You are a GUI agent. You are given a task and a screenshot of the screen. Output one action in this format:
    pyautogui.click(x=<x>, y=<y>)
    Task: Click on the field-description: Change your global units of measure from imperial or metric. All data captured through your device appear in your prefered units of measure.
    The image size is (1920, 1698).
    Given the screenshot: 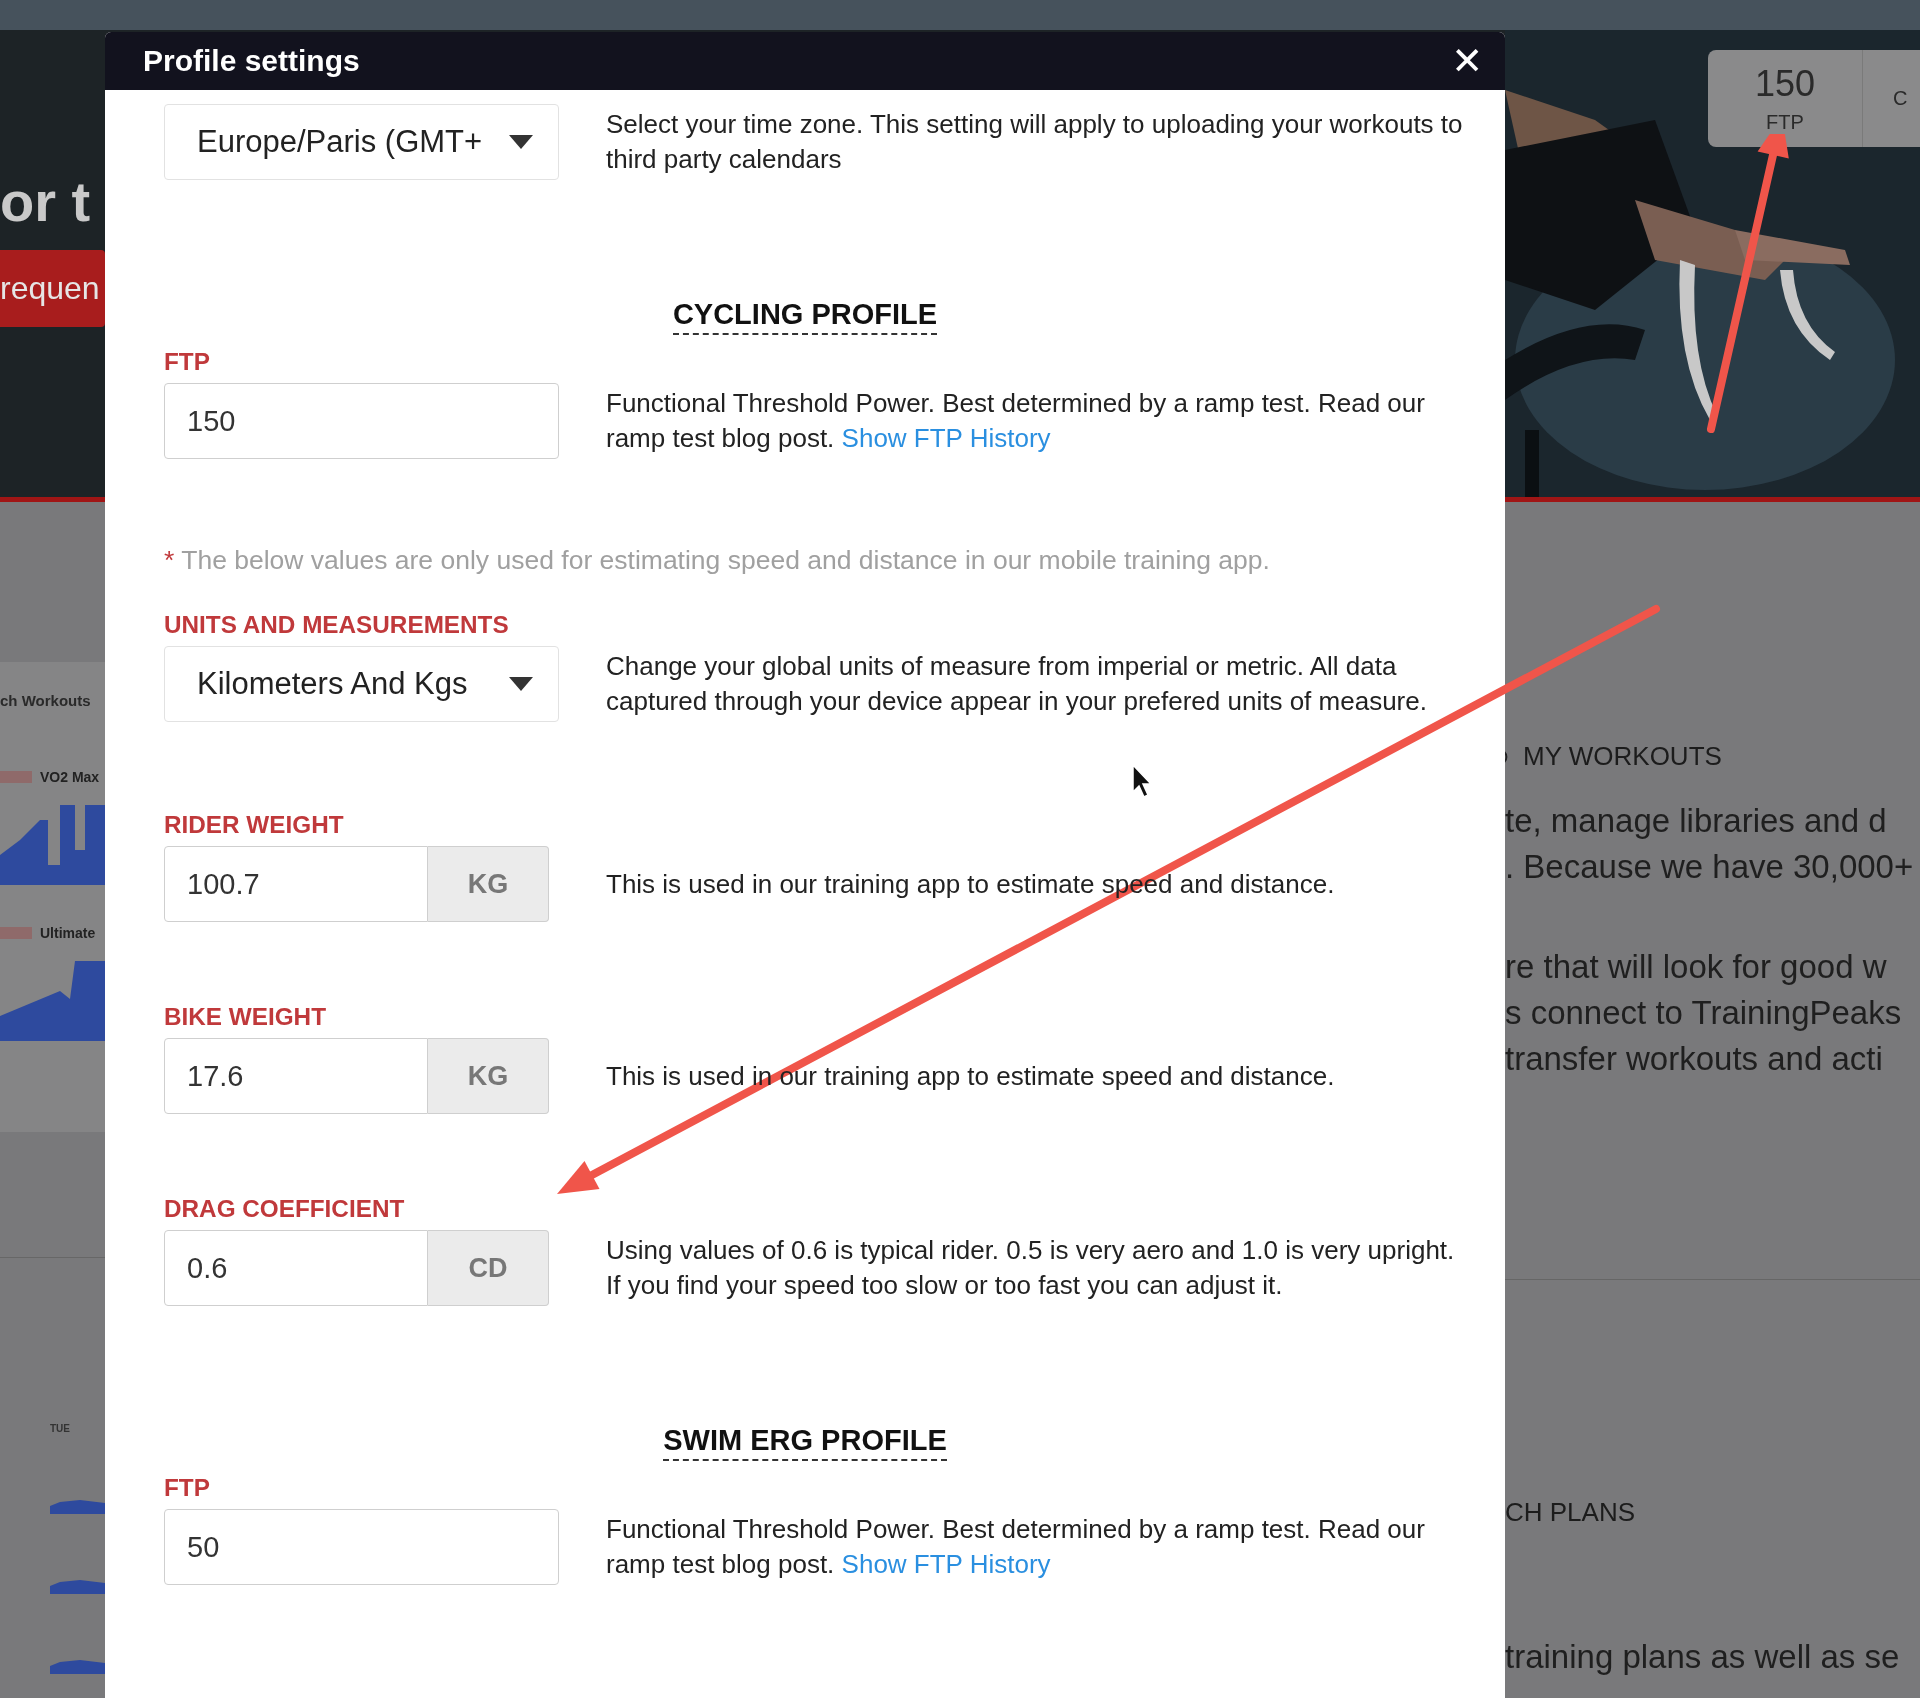 What is the action you would take?
    pyautogui.click(x=1017, y=684)
    